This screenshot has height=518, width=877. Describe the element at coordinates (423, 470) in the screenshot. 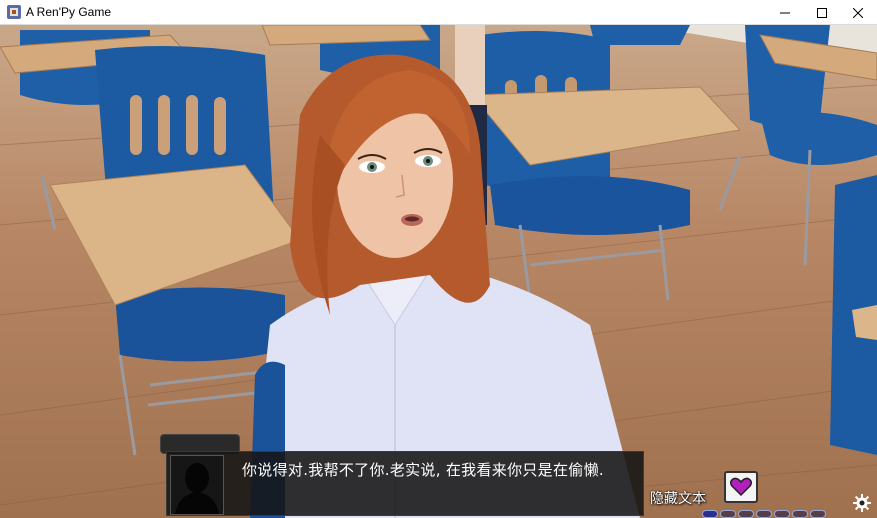

I see `dialogue-text: 你说得对.我帮不了你.老实说, 在我看来你只是在偷懒.` at that location.